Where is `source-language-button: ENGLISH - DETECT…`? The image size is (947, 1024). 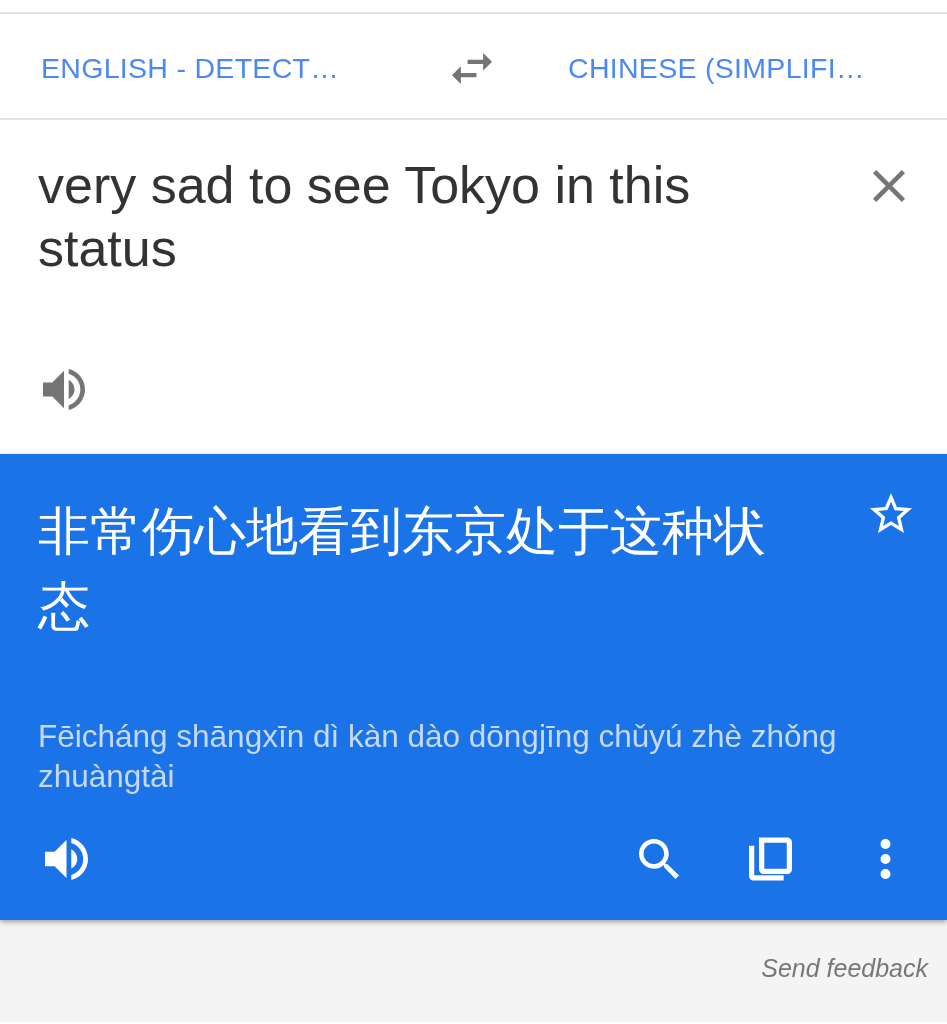
source-language-button: ENGLISH - DETECT… is located at coordinates (190, 68).